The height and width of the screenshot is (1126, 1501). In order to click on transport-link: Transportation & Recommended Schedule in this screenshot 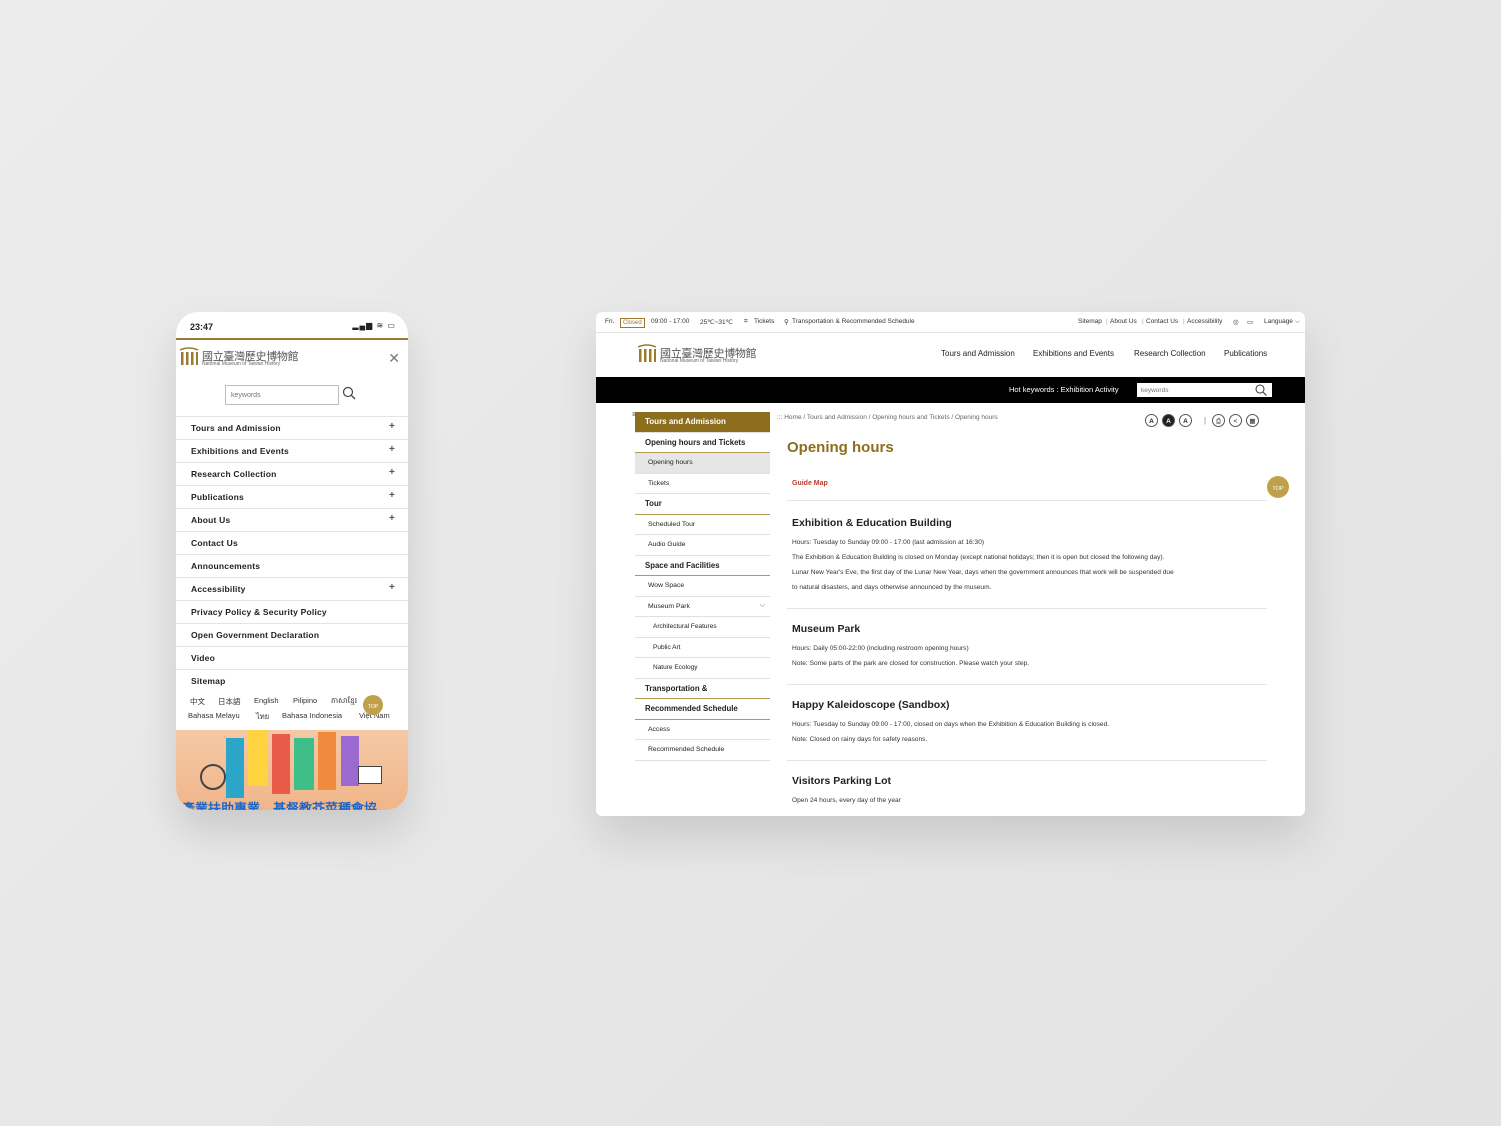, I will do `click(853, 321)`.